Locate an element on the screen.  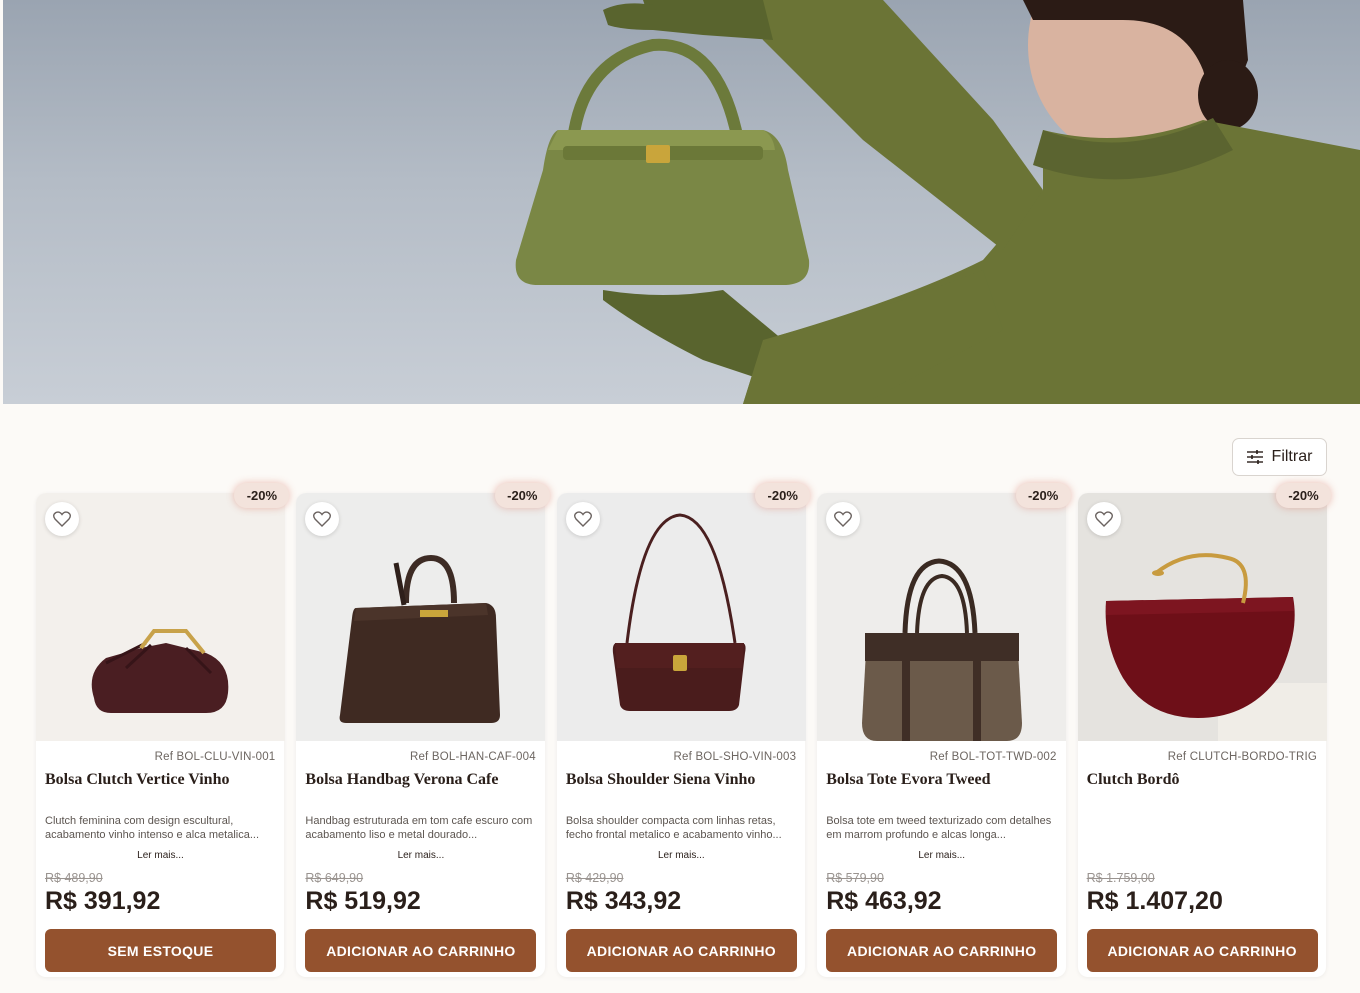
product-ref: Ref CLUTCH-BORDO-TRIG is located at coordinates (1242, 757).